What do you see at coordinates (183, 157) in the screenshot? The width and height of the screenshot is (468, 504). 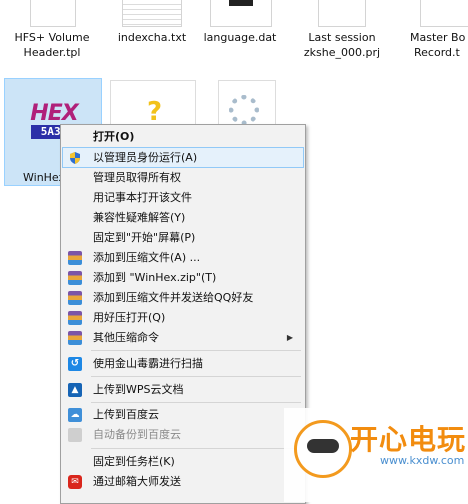 I see `menu-item-run-as-admin: 以管理员身份运行(A)` at bounding box center [183, 157].